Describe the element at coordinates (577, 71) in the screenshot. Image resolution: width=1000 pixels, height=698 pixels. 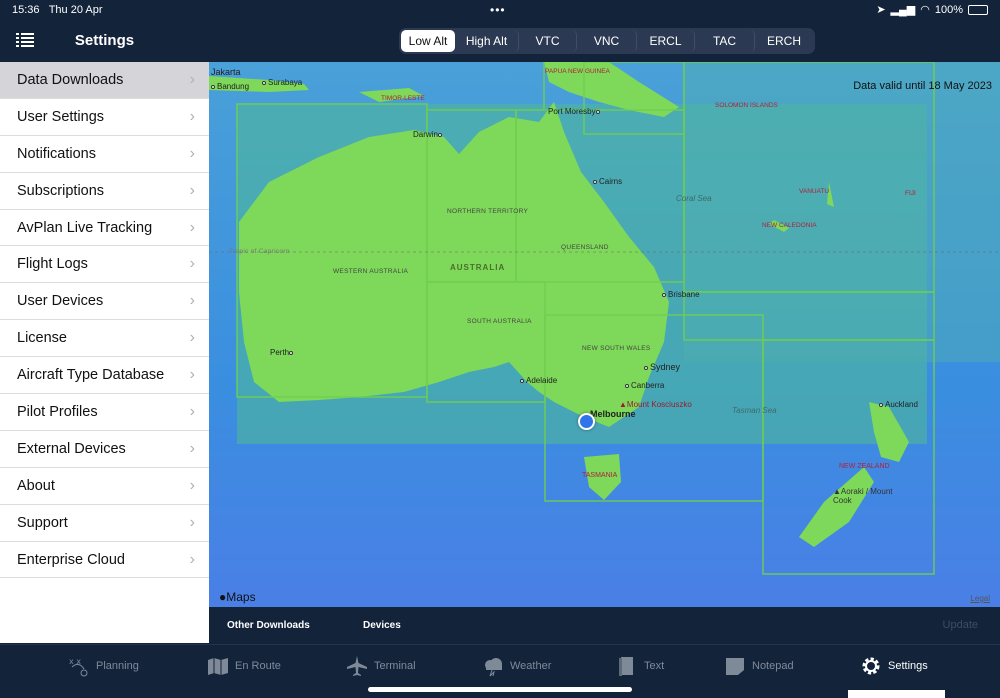
I see `map-label-png: PAPUA NEW GUINEA` at that location.